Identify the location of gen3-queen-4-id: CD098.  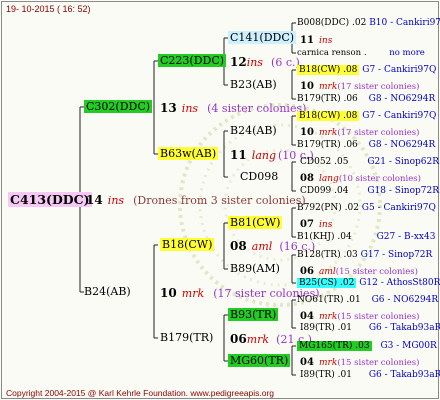
(259, 176).